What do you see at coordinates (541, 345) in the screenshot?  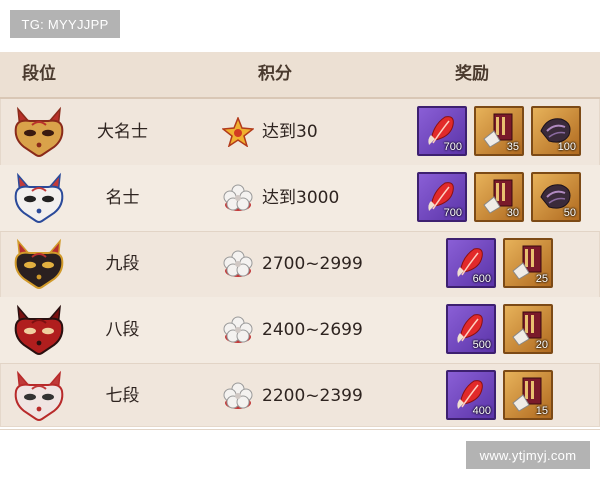 I see `reward-quantity: 20` at bounding box center [541, 345].